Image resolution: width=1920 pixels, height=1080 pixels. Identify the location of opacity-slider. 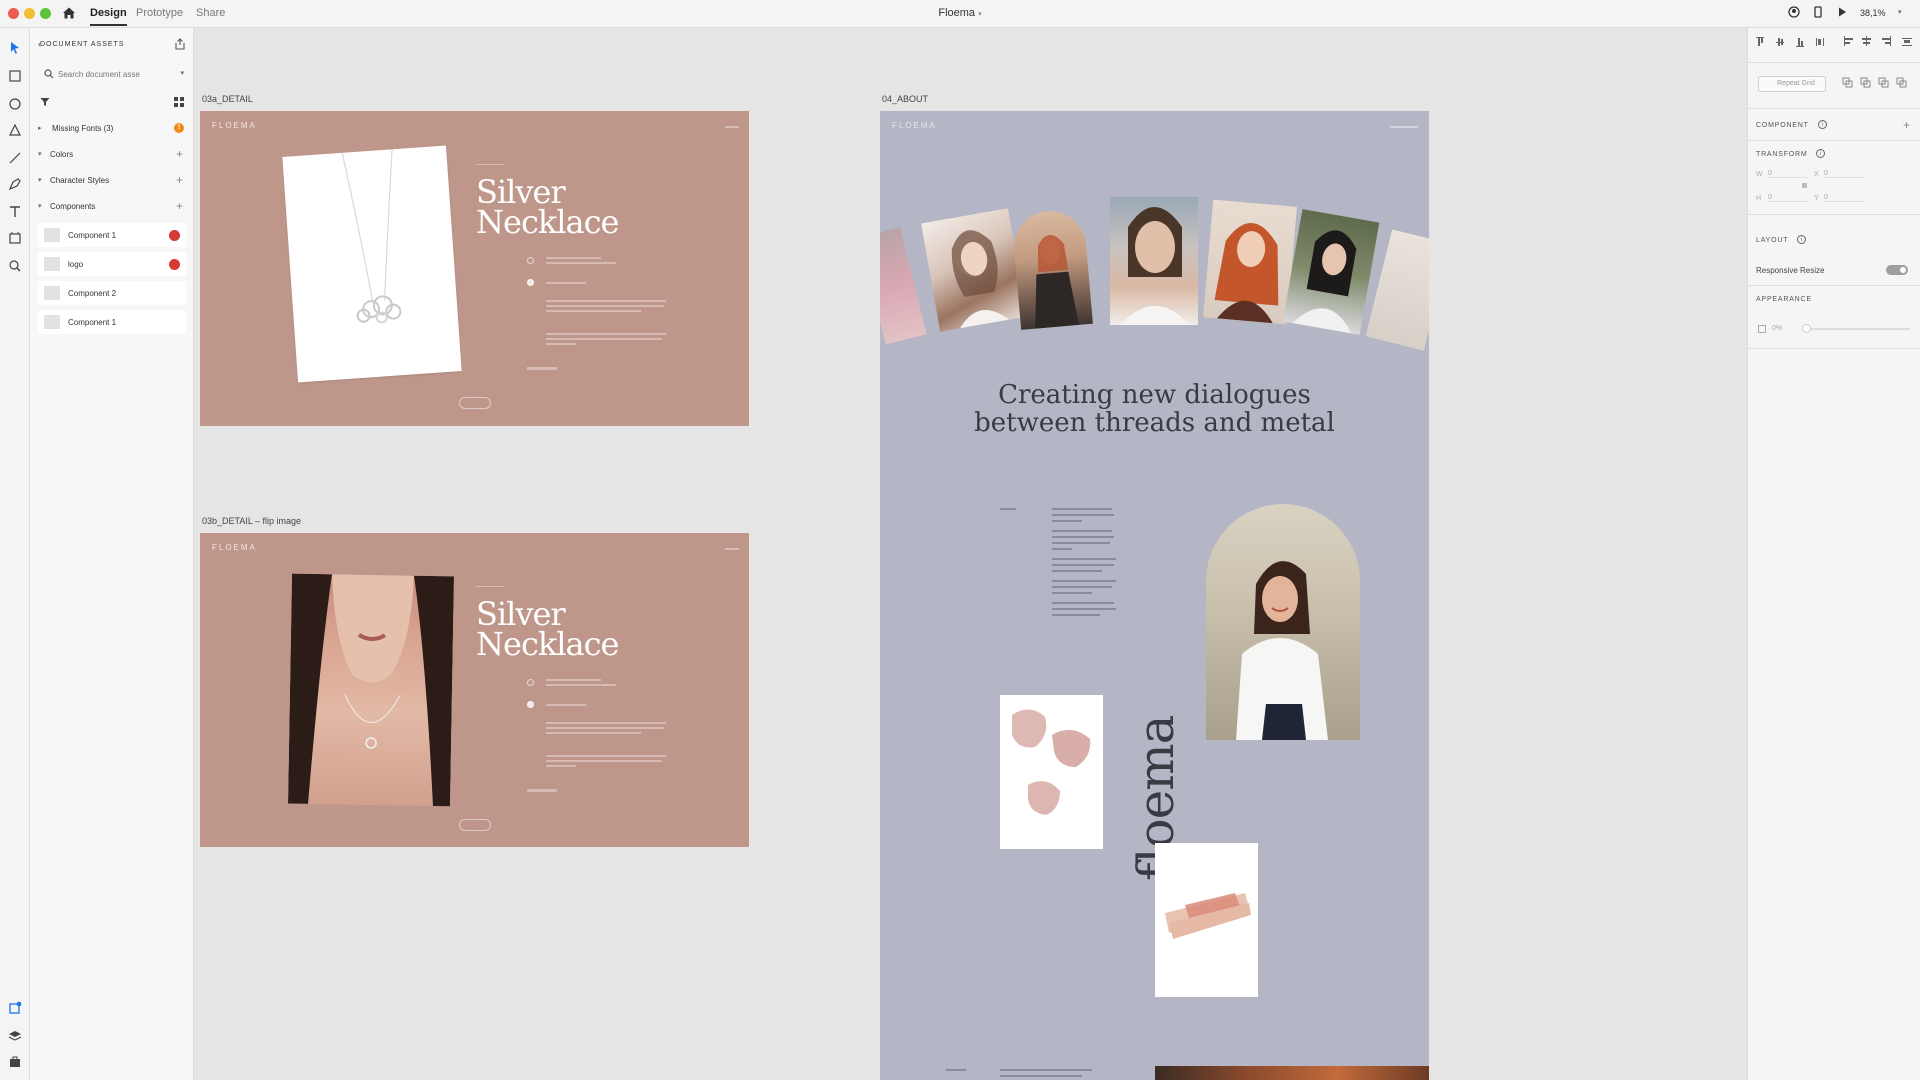
(1857, 329).